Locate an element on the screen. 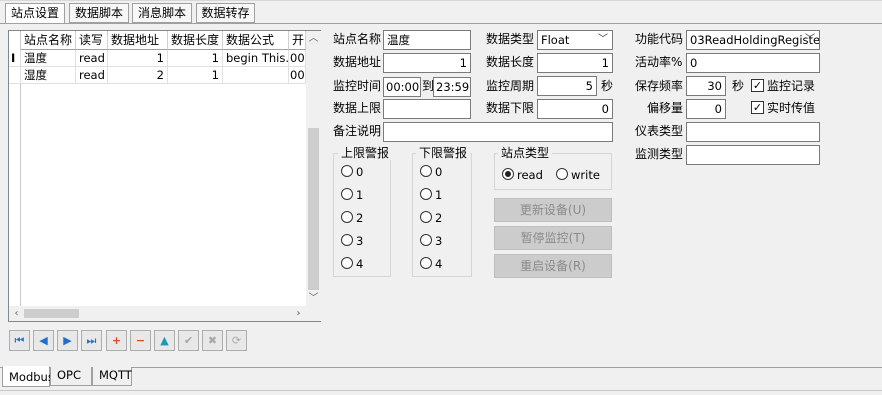  pause-monitor-button: 暂停监控(T) is located at coordinates (553, 238).